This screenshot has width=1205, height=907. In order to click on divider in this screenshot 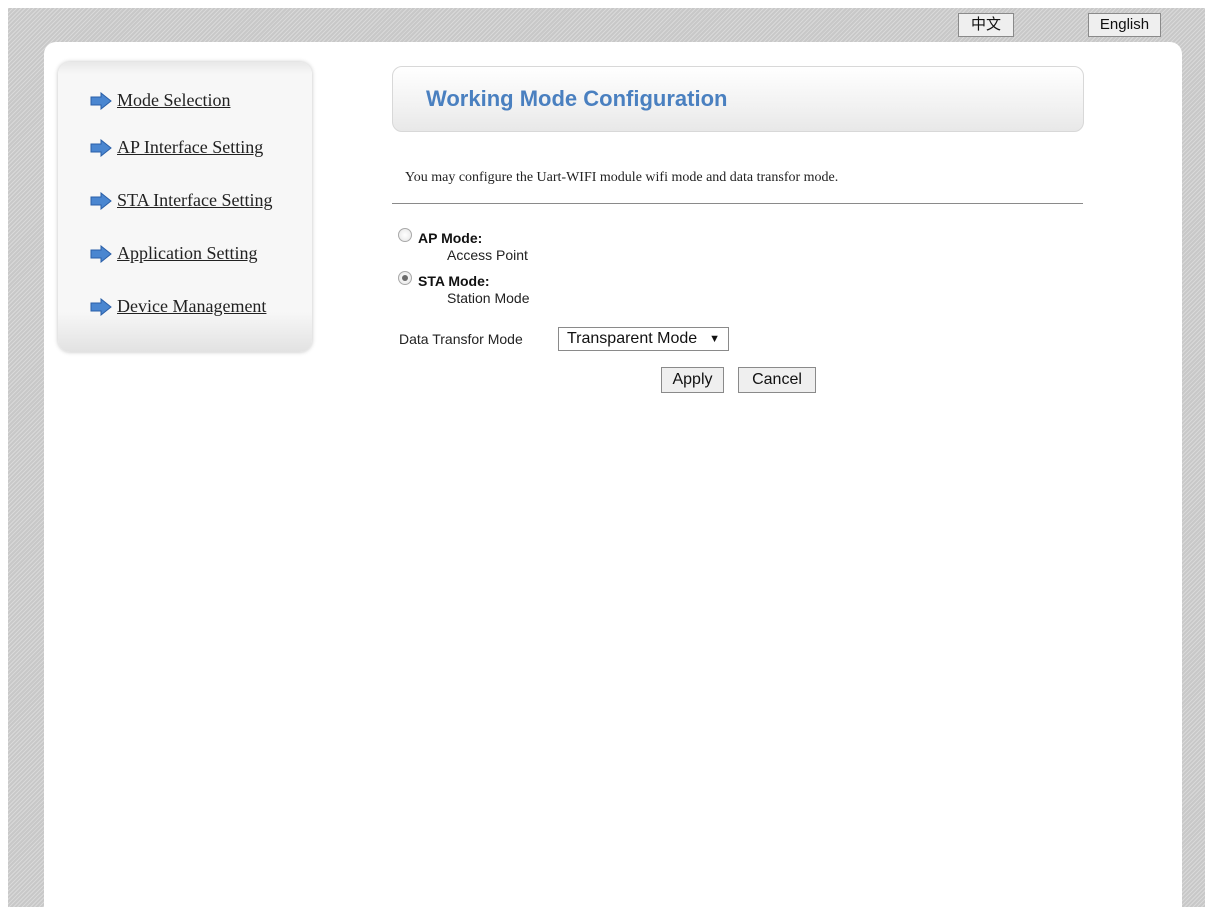, I will do `click(737, 203)`.